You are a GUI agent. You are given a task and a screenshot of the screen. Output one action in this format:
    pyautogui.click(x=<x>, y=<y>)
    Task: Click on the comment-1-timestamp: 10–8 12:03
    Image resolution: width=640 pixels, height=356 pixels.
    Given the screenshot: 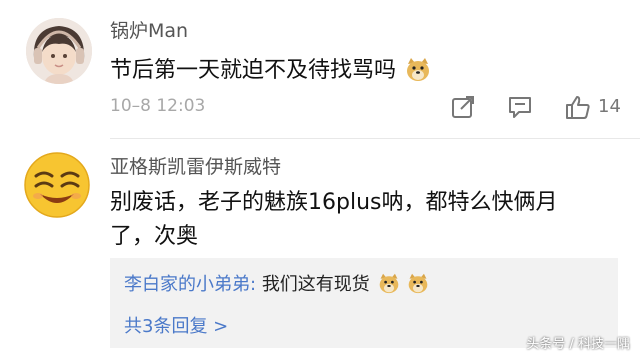 What is the action you would take?
    pyautogui.click(x=158, y=106)
    